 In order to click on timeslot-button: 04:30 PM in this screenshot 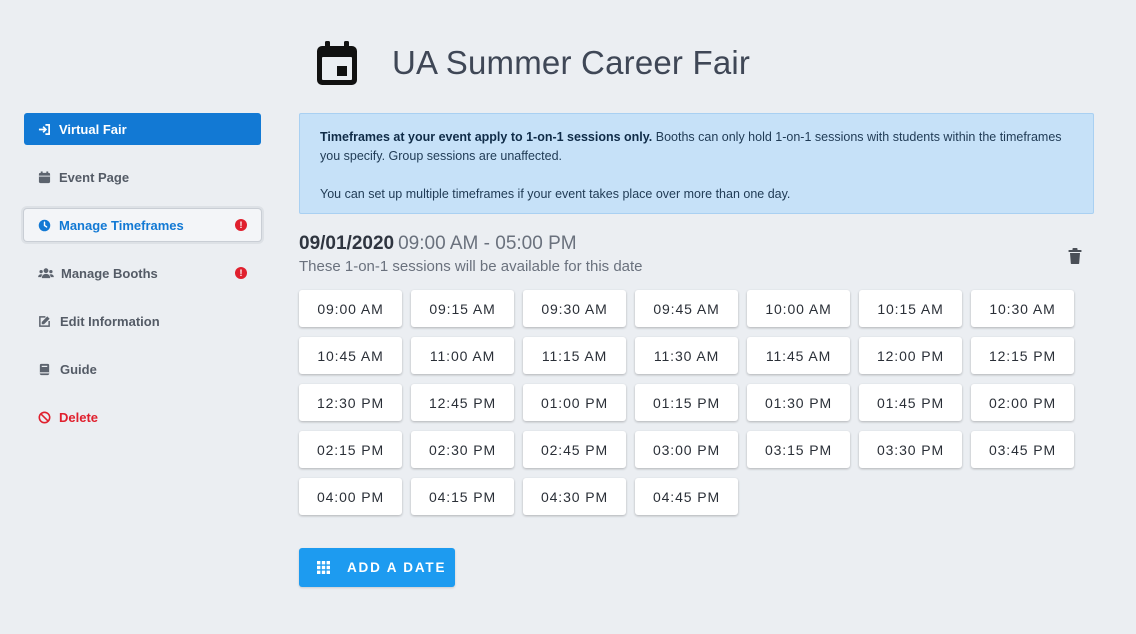, I will do `click(574, 496)`.